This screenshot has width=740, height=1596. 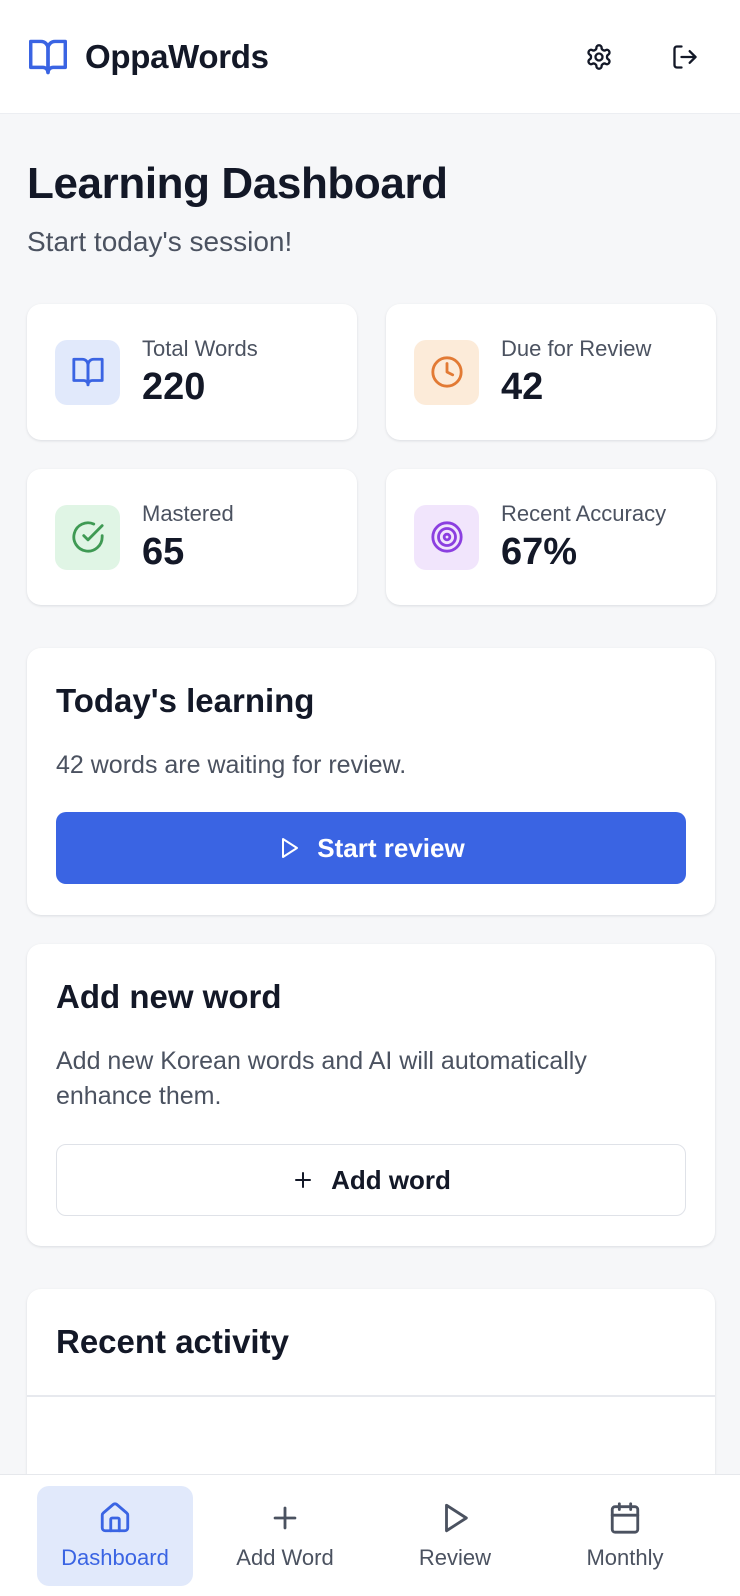 I want to click on stat-card-due-for-review: Due for Review 42, so click(x=551, y=372).